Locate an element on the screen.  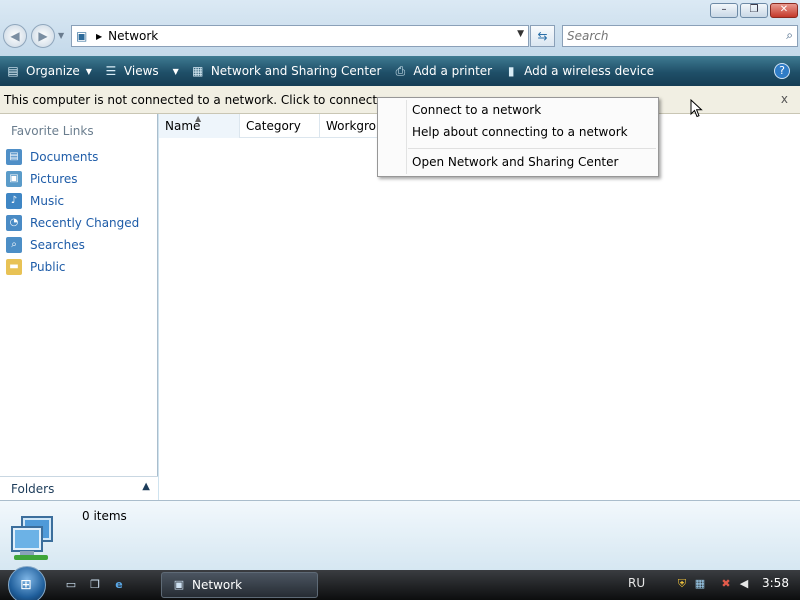
documents-icon: ▤ is located at coordinates (14, 157).